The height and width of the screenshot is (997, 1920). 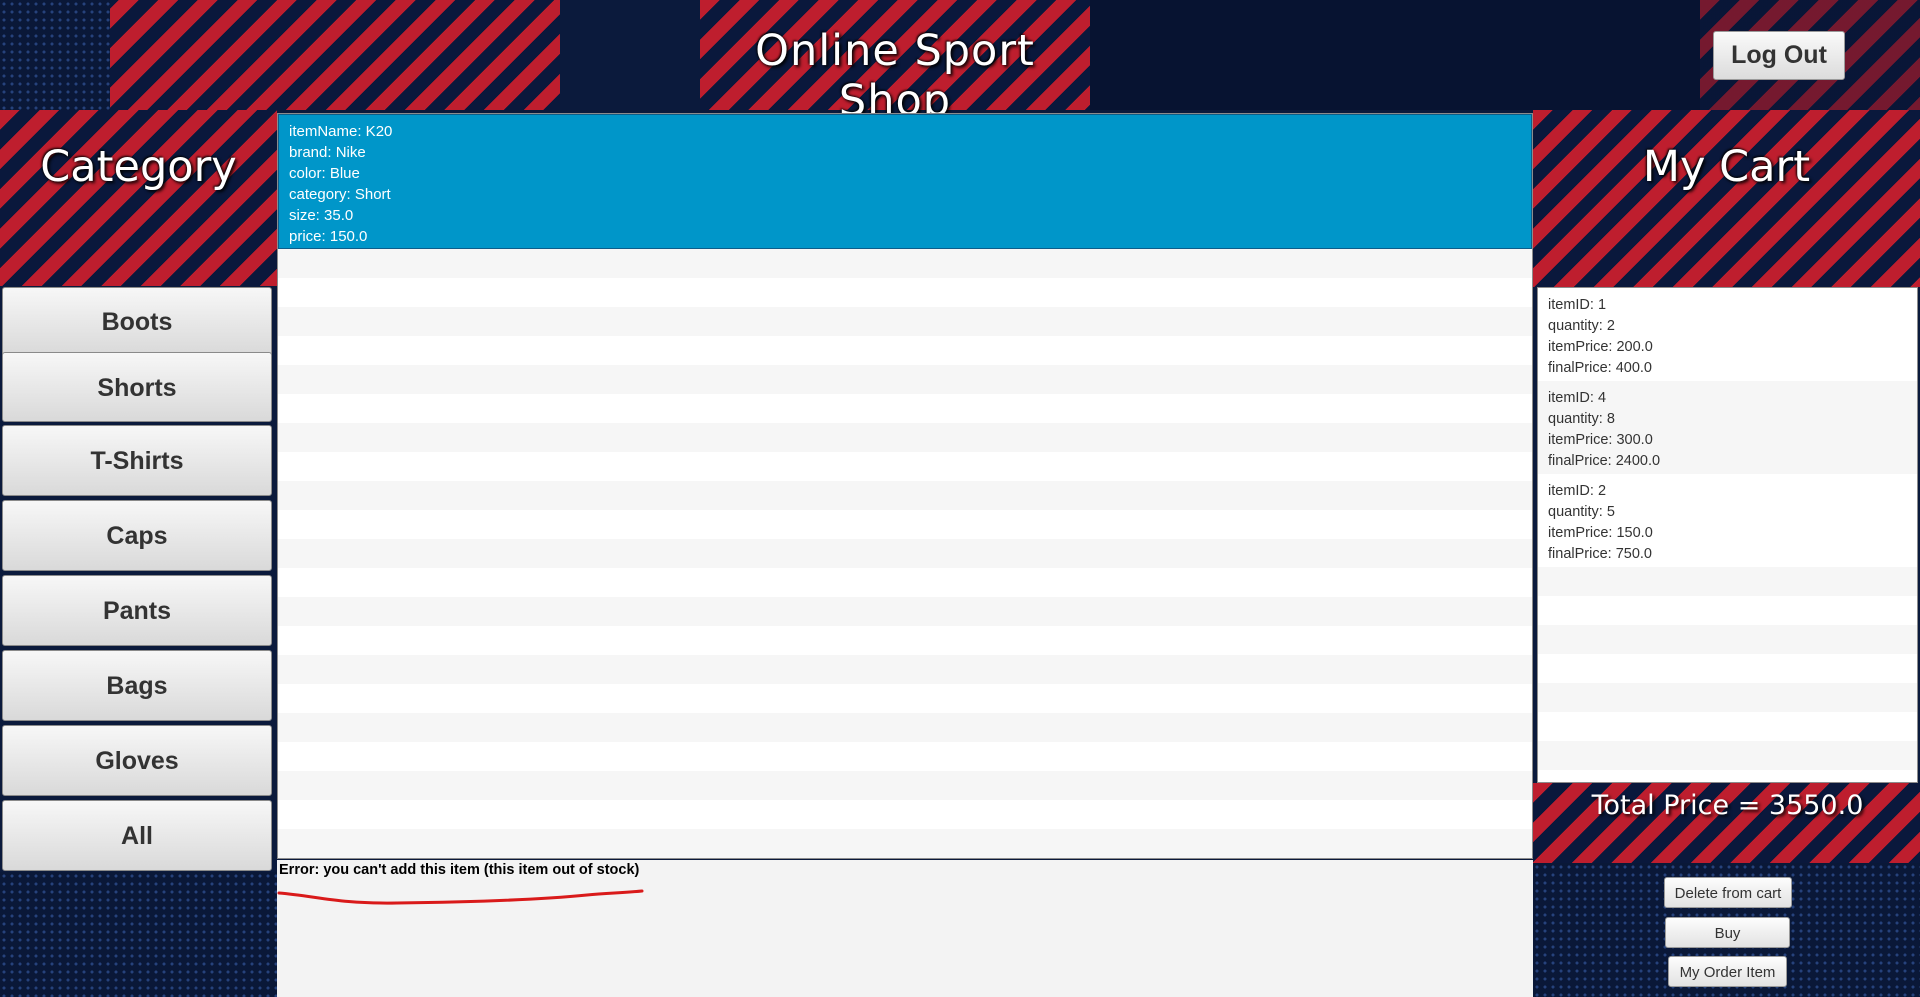 What do you see at coordinates (1600, 347) in the screenshot?
I see `cart-item-price: itemPrice: 200.0` at bounding box center [1600, 347].